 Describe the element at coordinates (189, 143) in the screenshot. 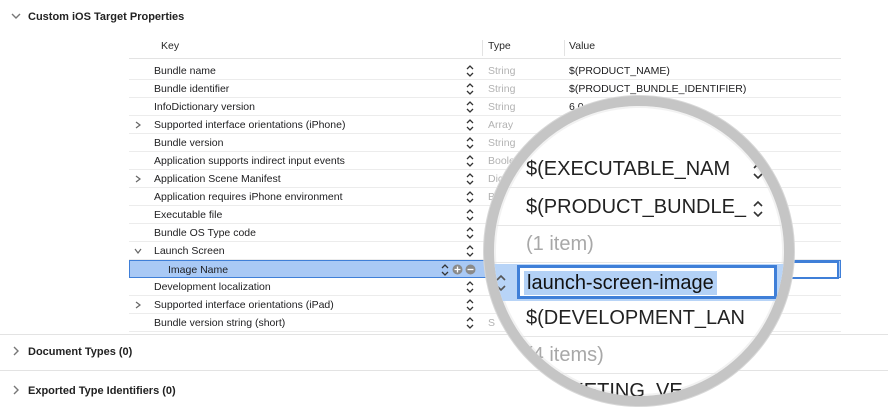

I see `row-key: Bundle version` at that location.